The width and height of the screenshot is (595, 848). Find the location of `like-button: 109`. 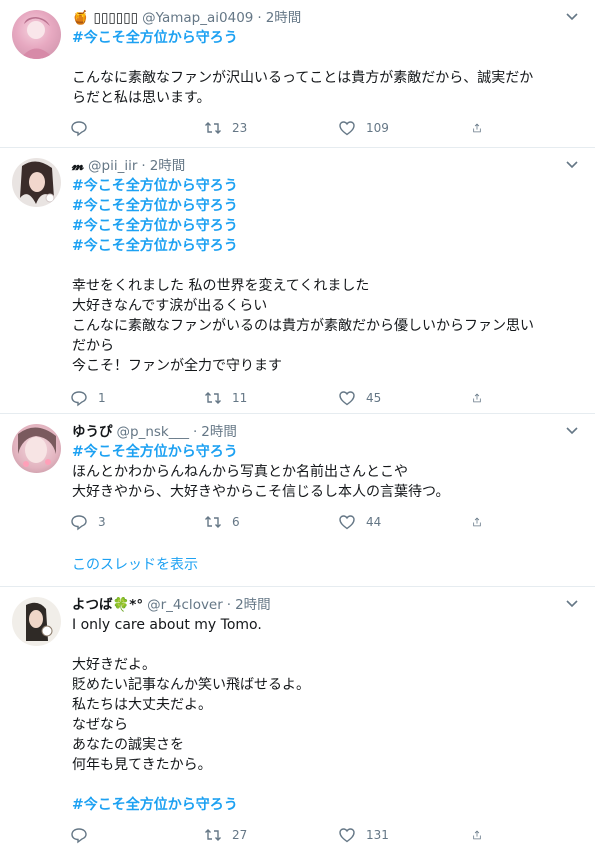

like-button: 109 is located at coordinates (405, 128).